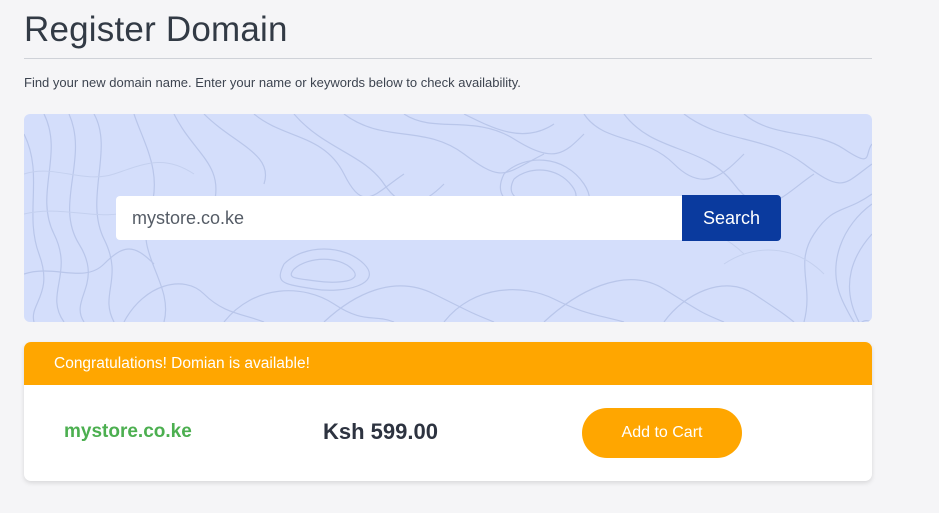 This screenshot has height=513, width=939. I want to click on available-domain-name: mystore.co.ke, so click(128, 431).